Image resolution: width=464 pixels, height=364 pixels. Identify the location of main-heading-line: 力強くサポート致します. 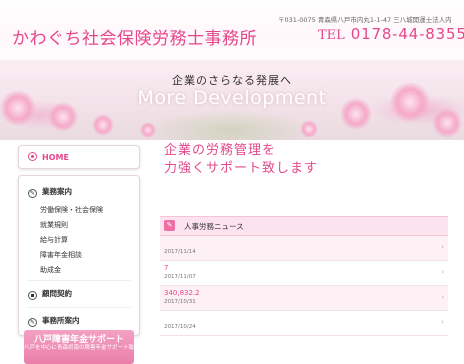
(241, 168).